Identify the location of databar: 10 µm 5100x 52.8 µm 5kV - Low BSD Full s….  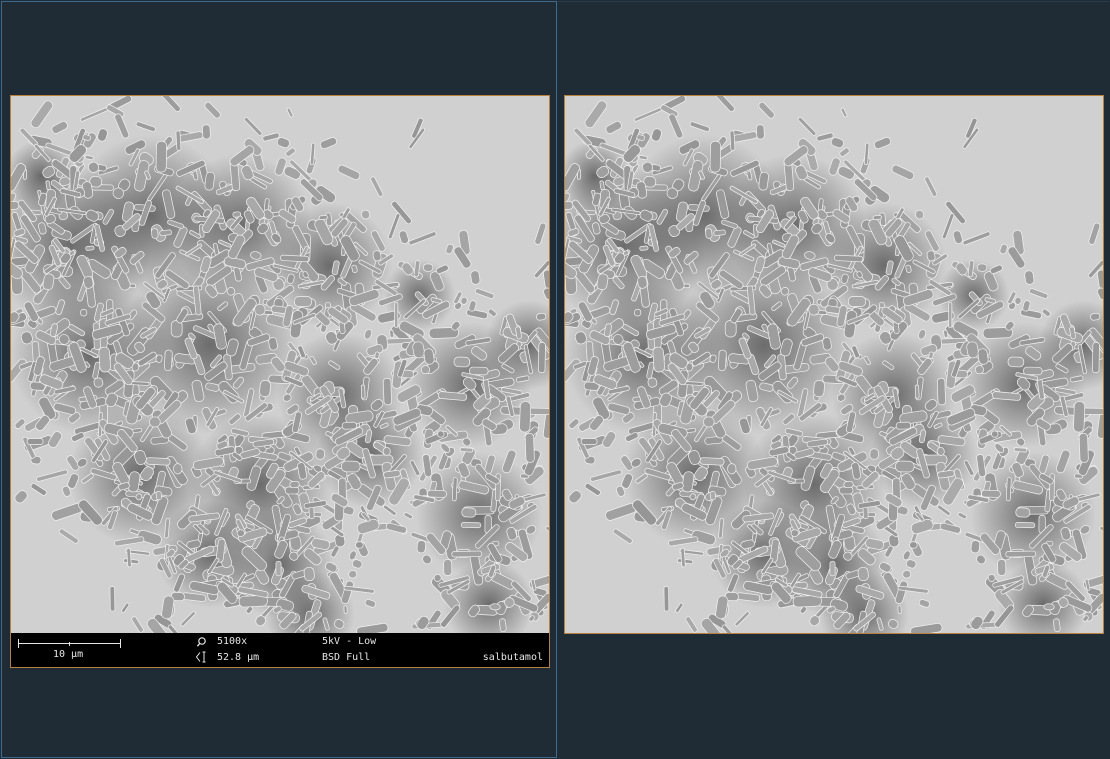
(280, 650).